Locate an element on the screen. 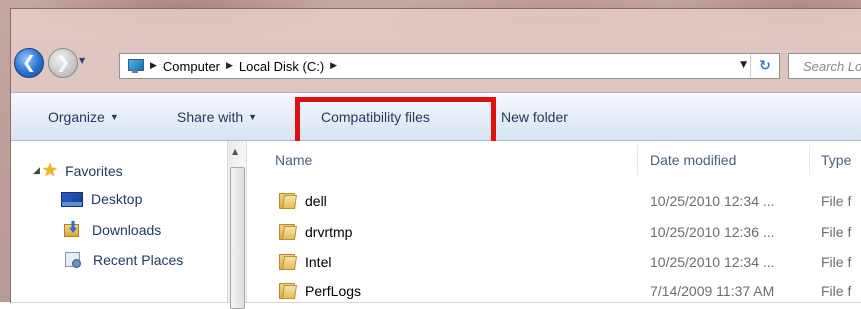 The image size is (861, 309). column-header-name: Name is located at coordinates (293, 160).